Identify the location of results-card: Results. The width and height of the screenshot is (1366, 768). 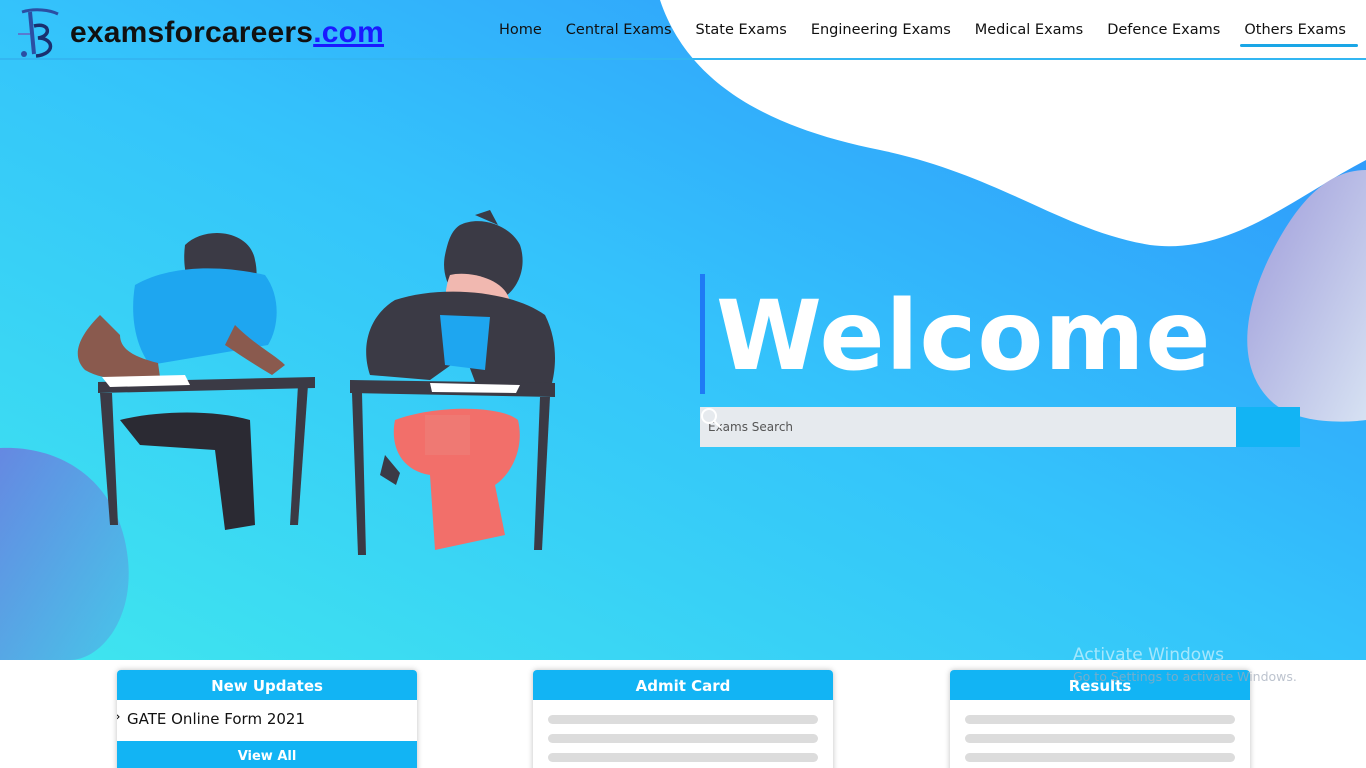
(1100, 719).